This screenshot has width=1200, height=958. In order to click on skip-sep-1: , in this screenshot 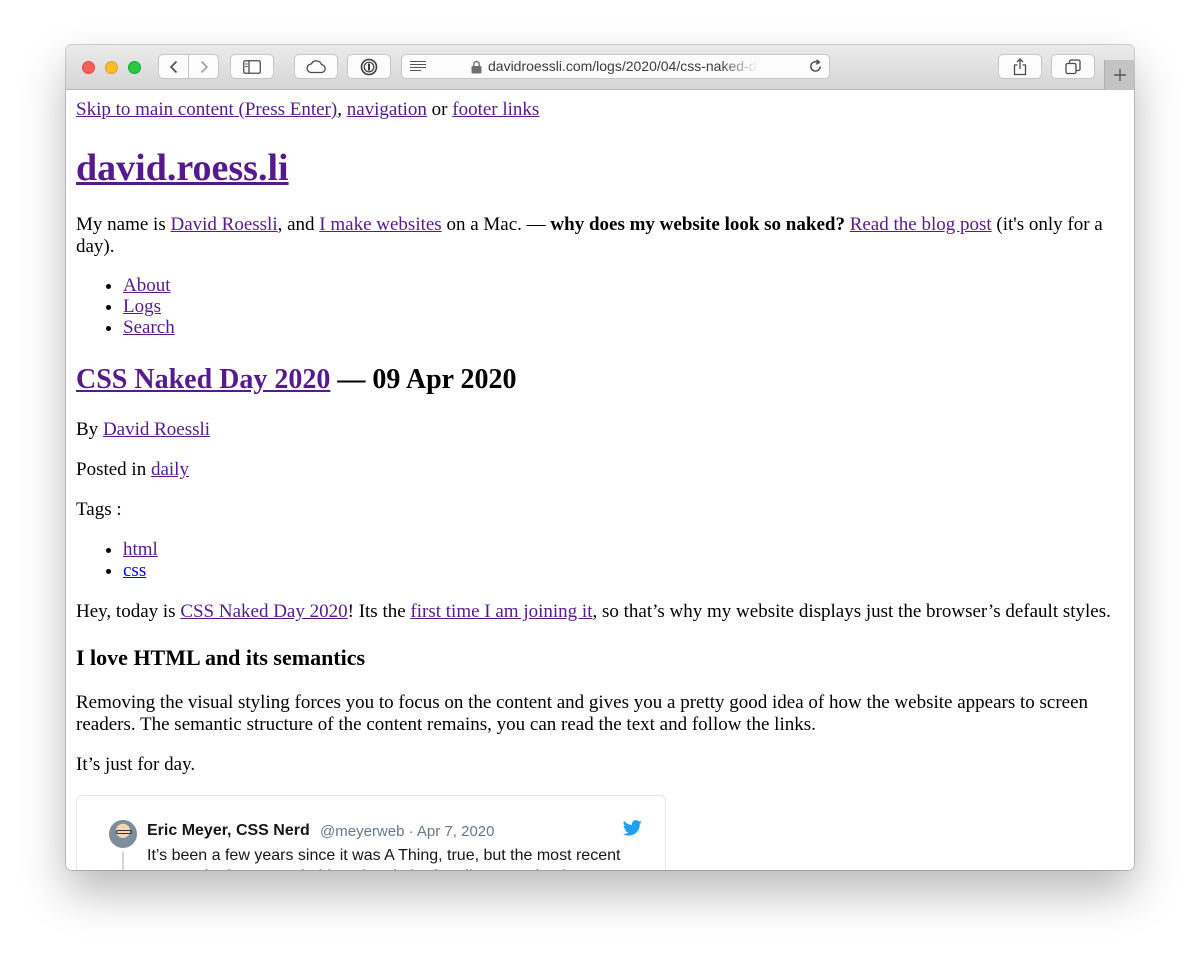, I will do `click(342, 109)`.